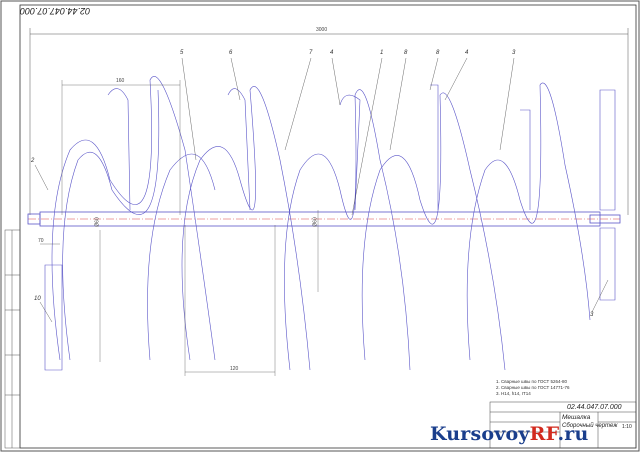 The image size is (640, 452). I want to click on title-block-name: Мешалка, so click(576, 417).